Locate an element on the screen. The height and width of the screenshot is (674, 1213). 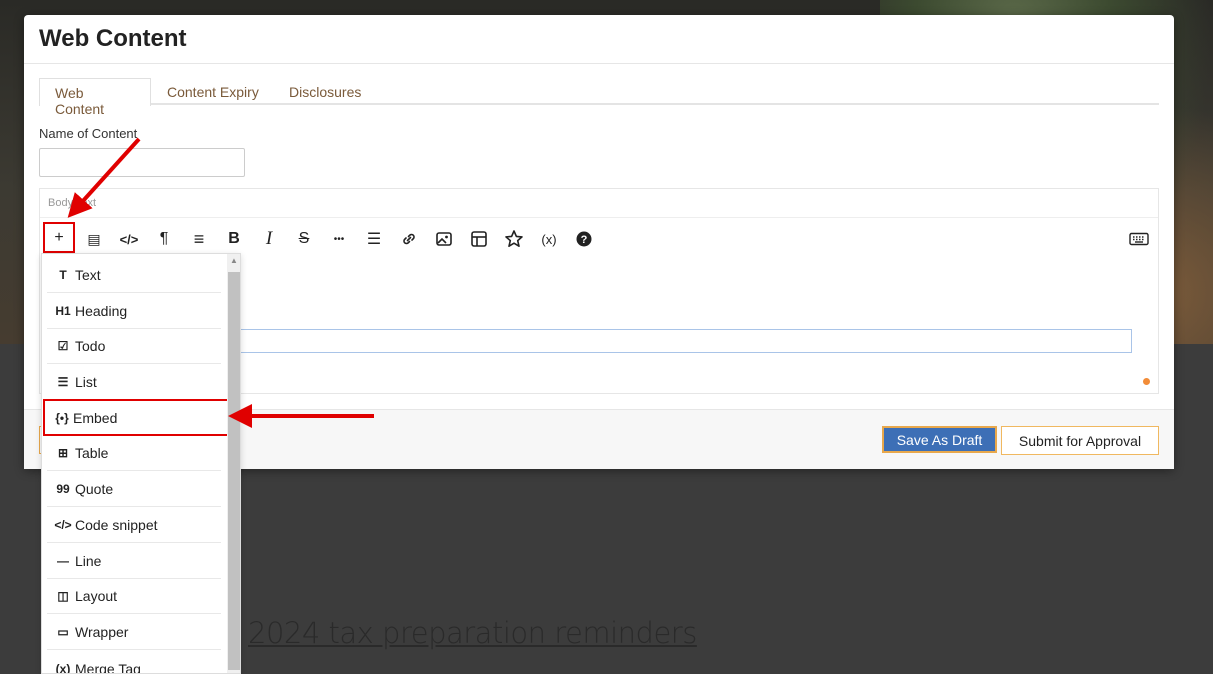
menu-item-label: Layout is located at coordinates (96, 596).